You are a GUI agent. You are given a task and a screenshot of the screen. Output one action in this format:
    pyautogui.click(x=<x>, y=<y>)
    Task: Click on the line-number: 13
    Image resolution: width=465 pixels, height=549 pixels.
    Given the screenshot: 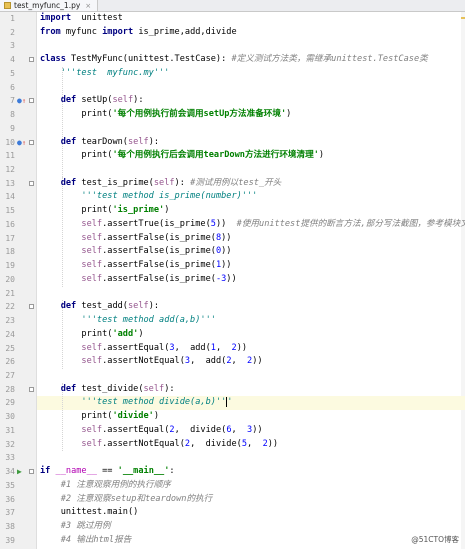 What is the action you would take?
    pyautogui.click(x=7, y=184)
    